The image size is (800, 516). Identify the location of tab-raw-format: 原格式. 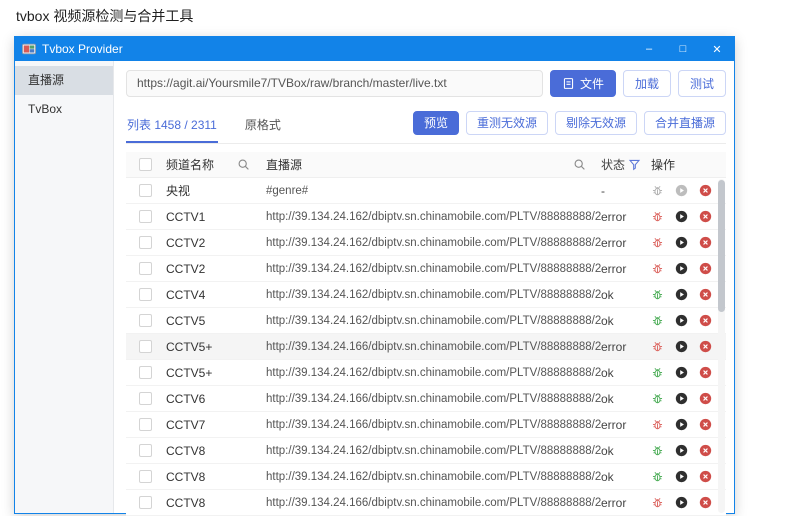
(263, 125).